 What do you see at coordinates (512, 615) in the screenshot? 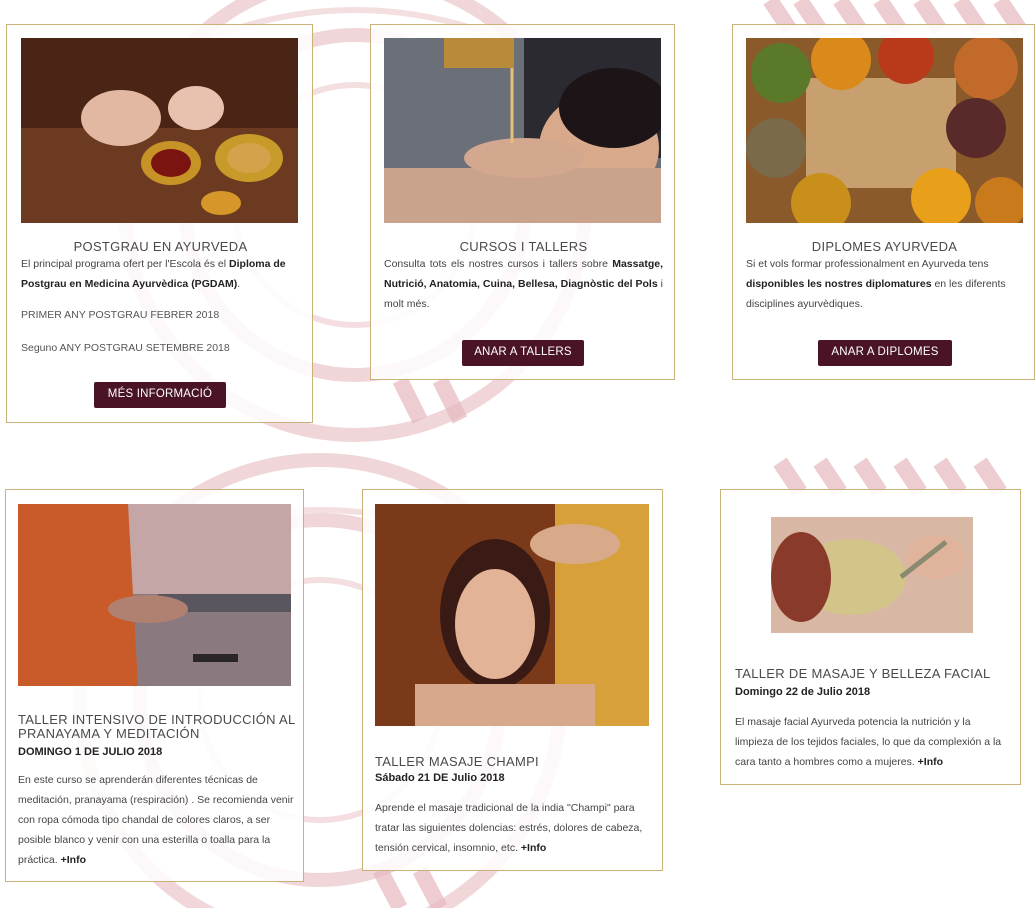
I see `head-massage-image` at bounding box center [512, 615].